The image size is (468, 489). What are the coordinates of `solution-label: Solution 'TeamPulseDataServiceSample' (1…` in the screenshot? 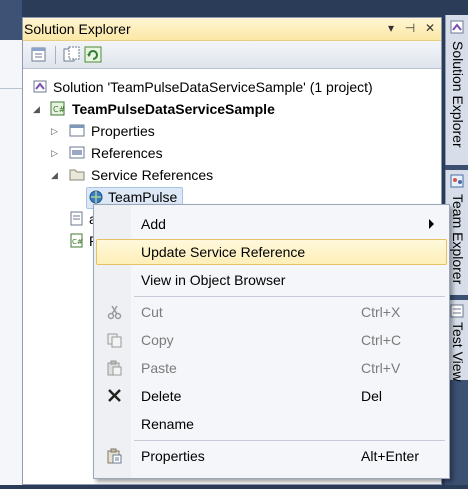 It's located at (213, 87).